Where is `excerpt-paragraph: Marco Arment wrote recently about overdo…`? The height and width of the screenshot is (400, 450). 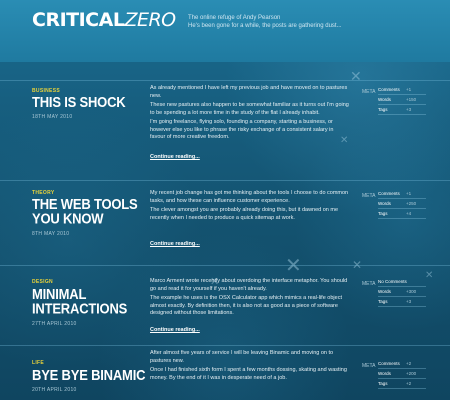
excerpt-paragraph: Marco Arment wrote recently about overdo… is located at coordinates (249, 285).